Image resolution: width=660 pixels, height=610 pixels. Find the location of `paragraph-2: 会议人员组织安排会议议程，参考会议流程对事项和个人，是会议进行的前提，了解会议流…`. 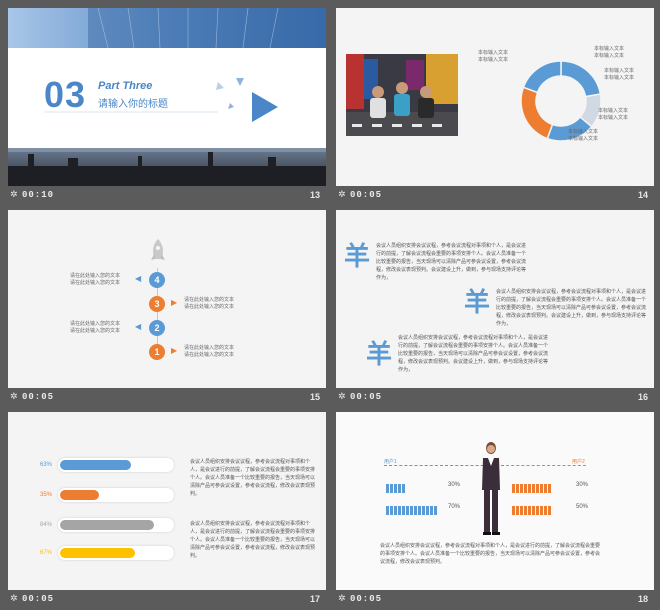

paragraph-2: 会议人员组织安排会议议程，参考会议流程对事项和个人，是会议进行的前提，了解会议流… is located at coordinates (571, 308).